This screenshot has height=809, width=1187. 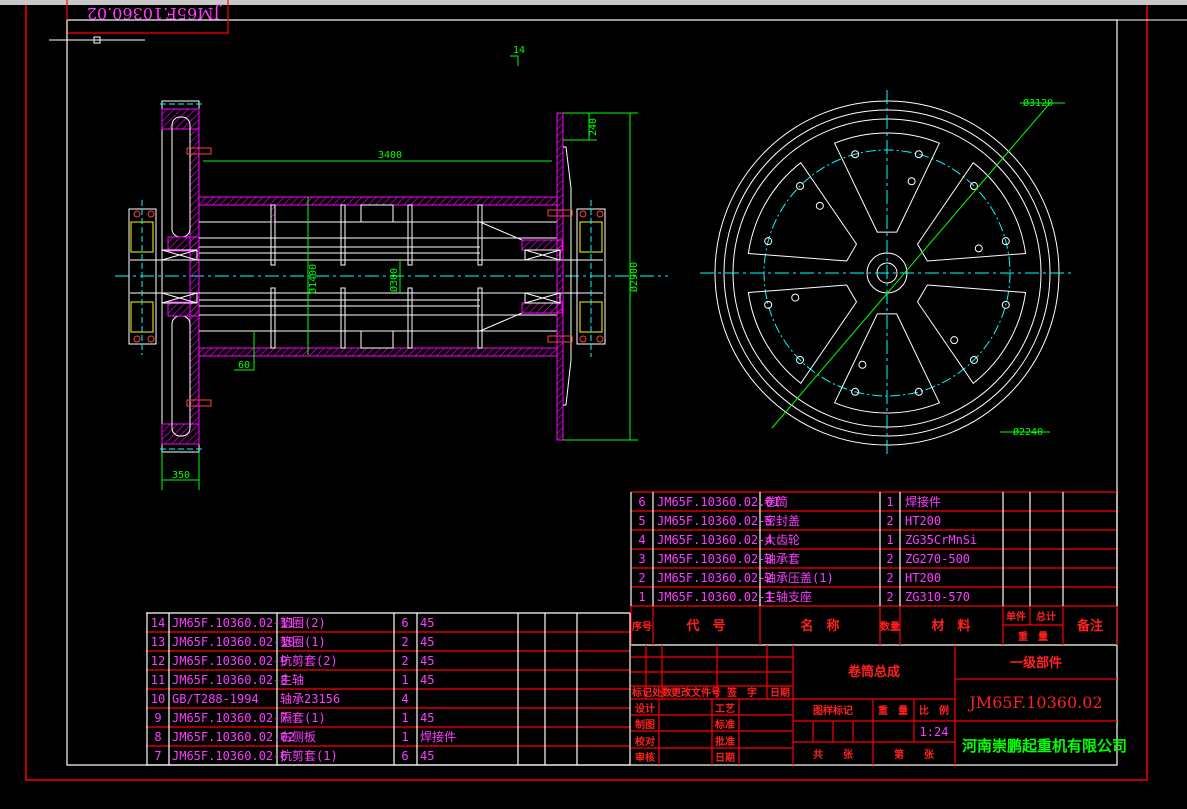 What do you see at coordinates (158, 661) in the screenshot?
I see `part-number: 12` at bounding box center [158, 661].